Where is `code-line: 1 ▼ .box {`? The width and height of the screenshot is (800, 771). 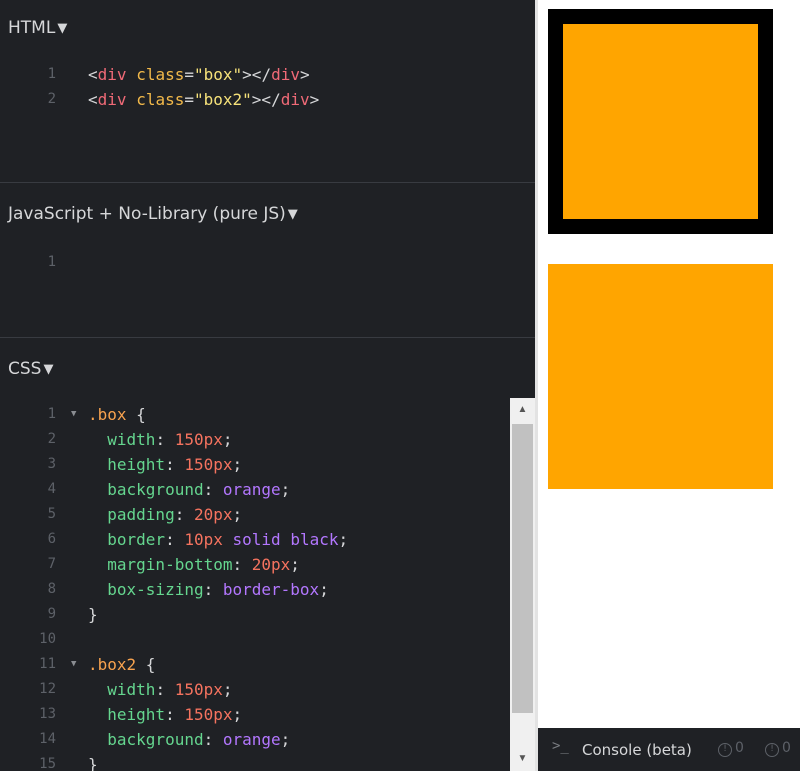
code-line: 1 ▼ .box { is located at coordinates (255, 414).